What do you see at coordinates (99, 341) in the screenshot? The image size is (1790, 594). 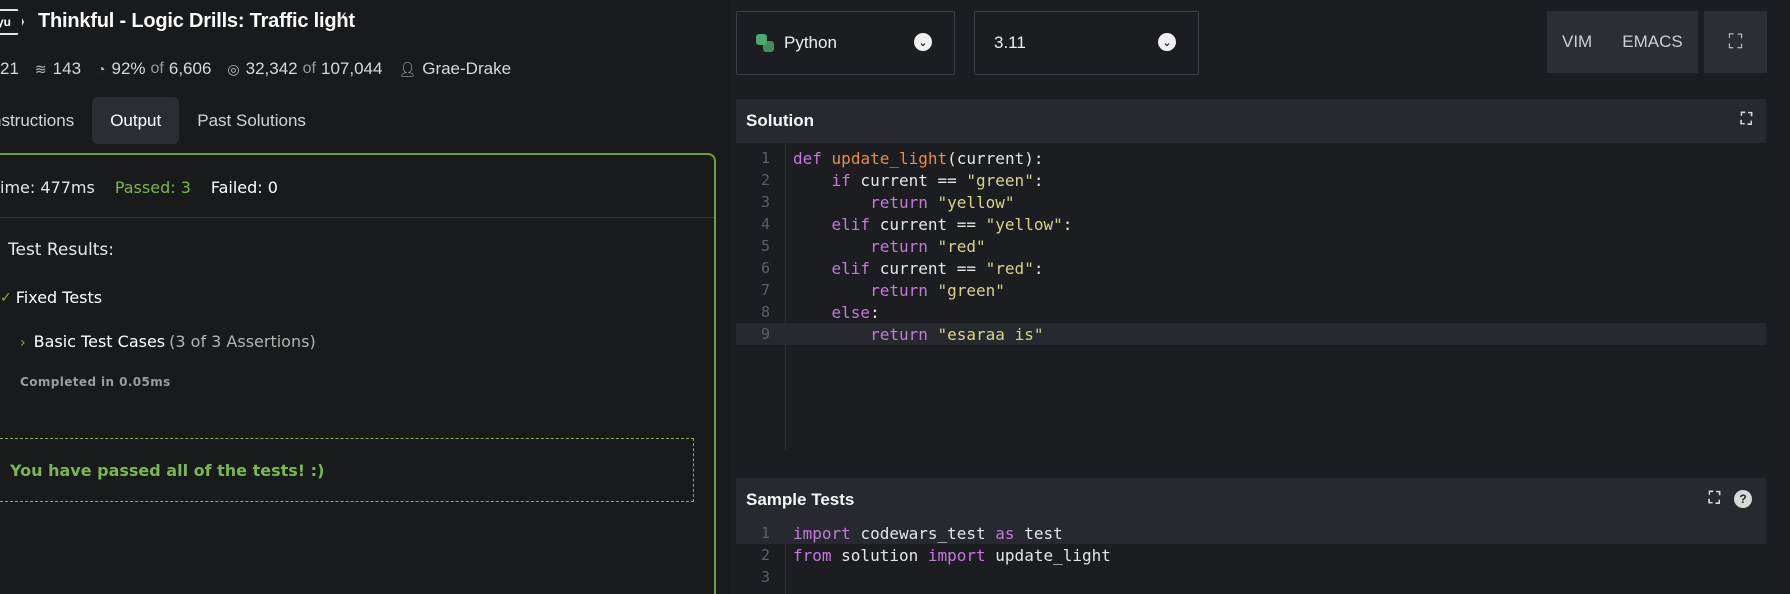 I see `basic-test-cases-label: Basic Test Cases` at bounding box center [99, 341].